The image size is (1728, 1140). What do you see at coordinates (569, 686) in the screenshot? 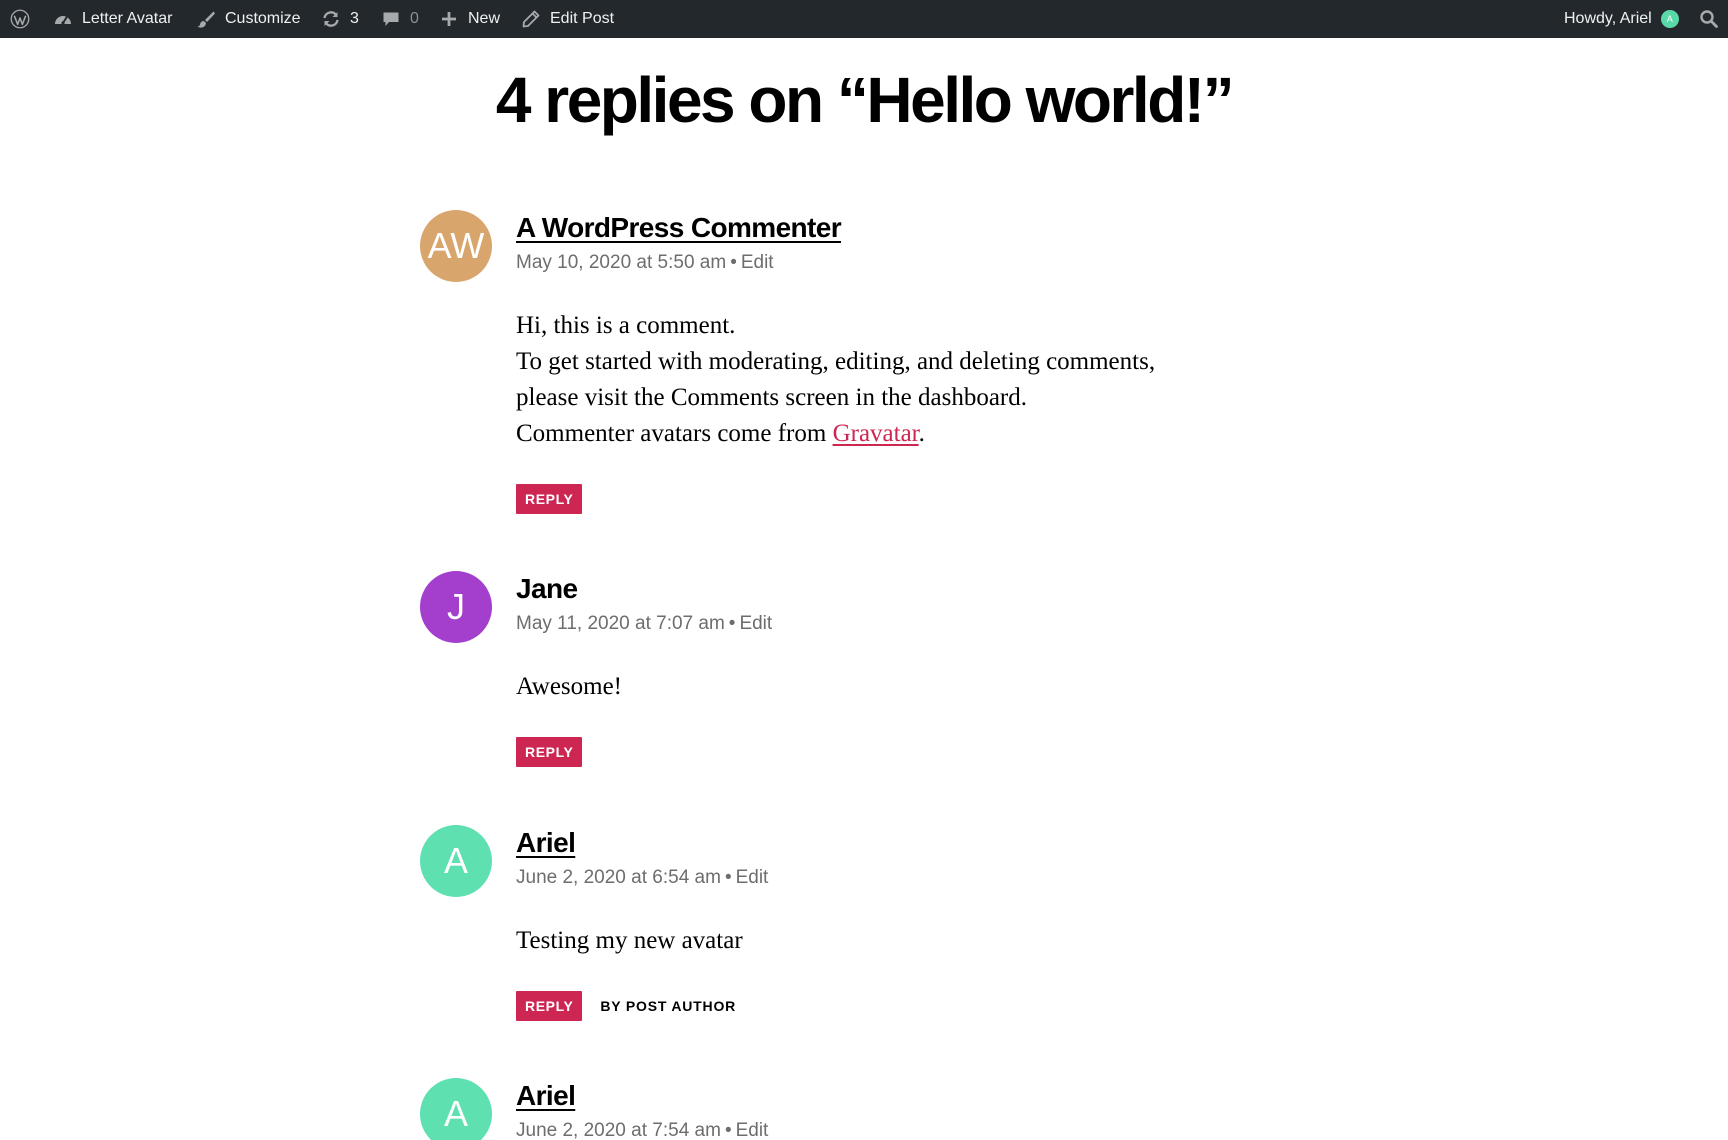
I see `comment-text: Awesome!` at bounding box center [569, 686].